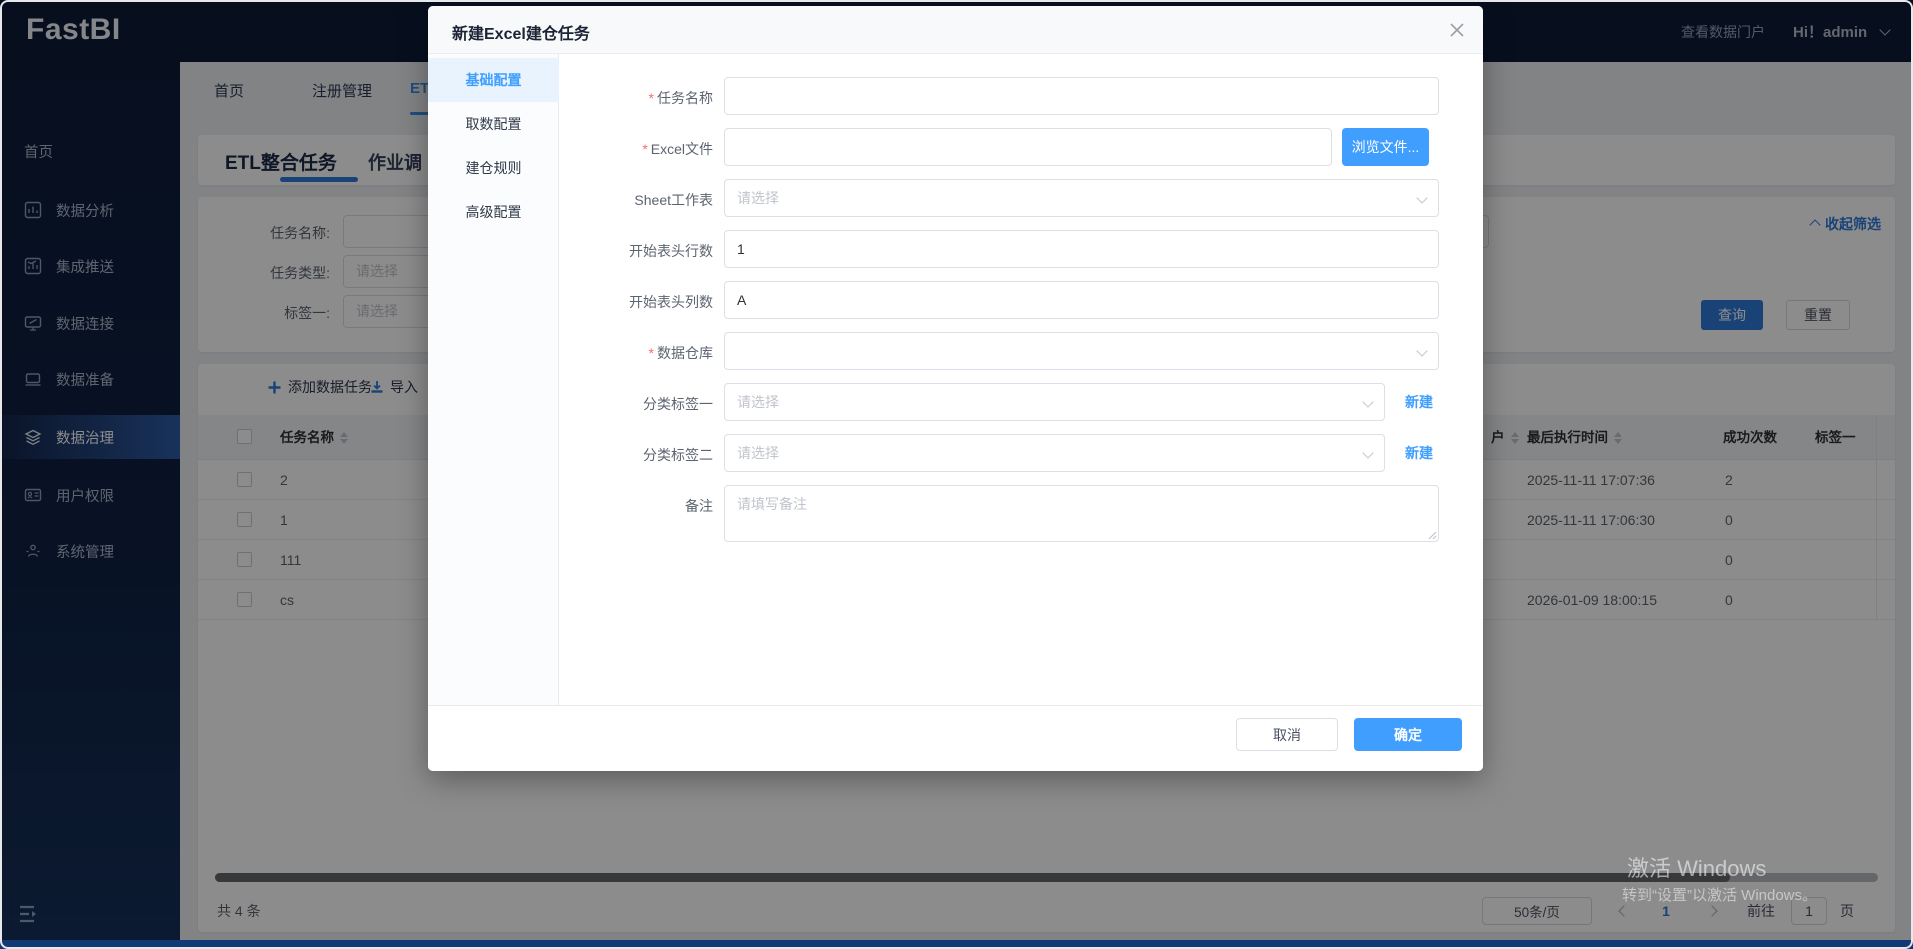 The height and width of the screenshot is (949, 1913). I want to click on confirm-button: 确定, so click(1408, 734).